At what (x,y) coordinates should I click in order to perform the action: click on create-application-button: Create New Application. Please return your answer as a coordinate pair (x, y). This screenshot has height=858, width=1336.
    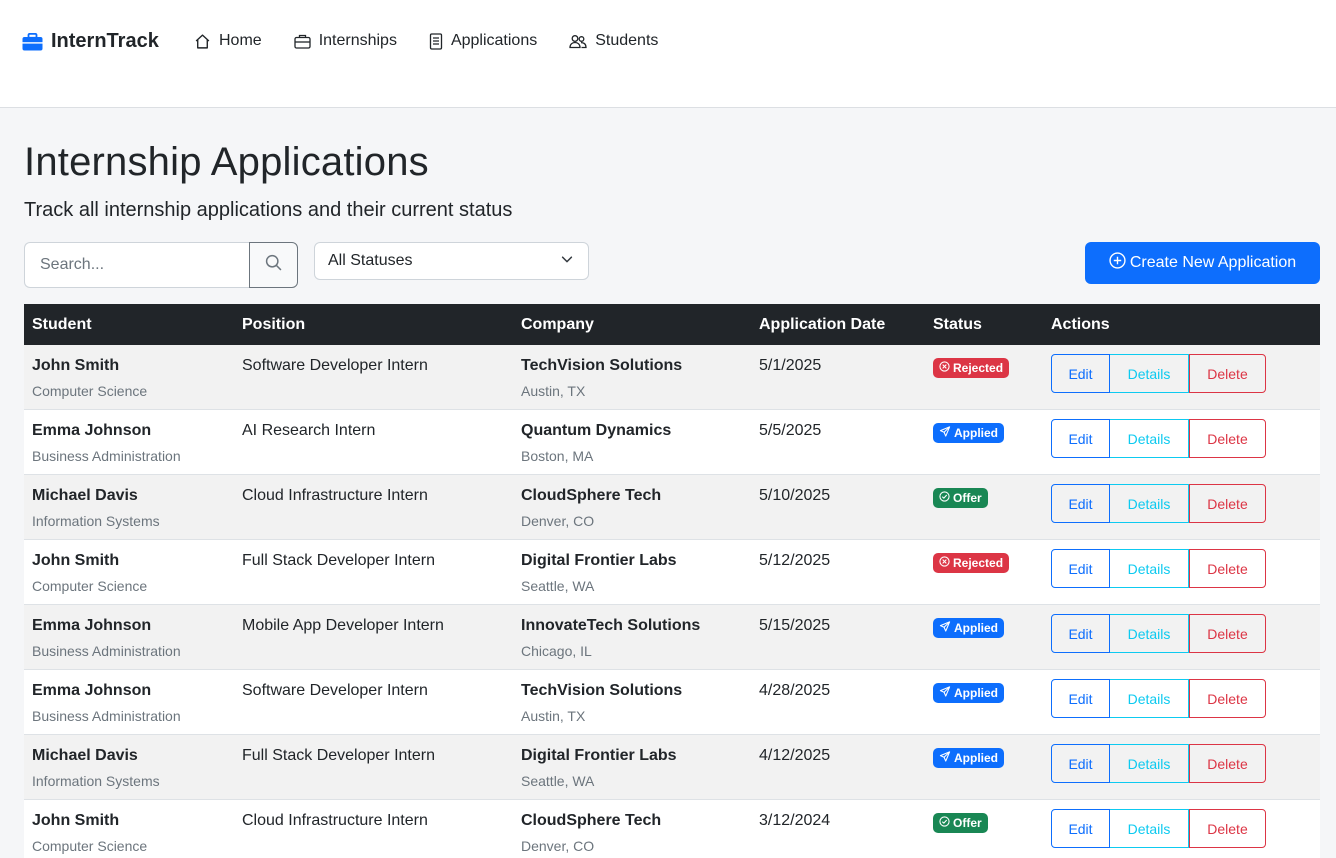
    Looking at the image, I should click on (1202, 263).